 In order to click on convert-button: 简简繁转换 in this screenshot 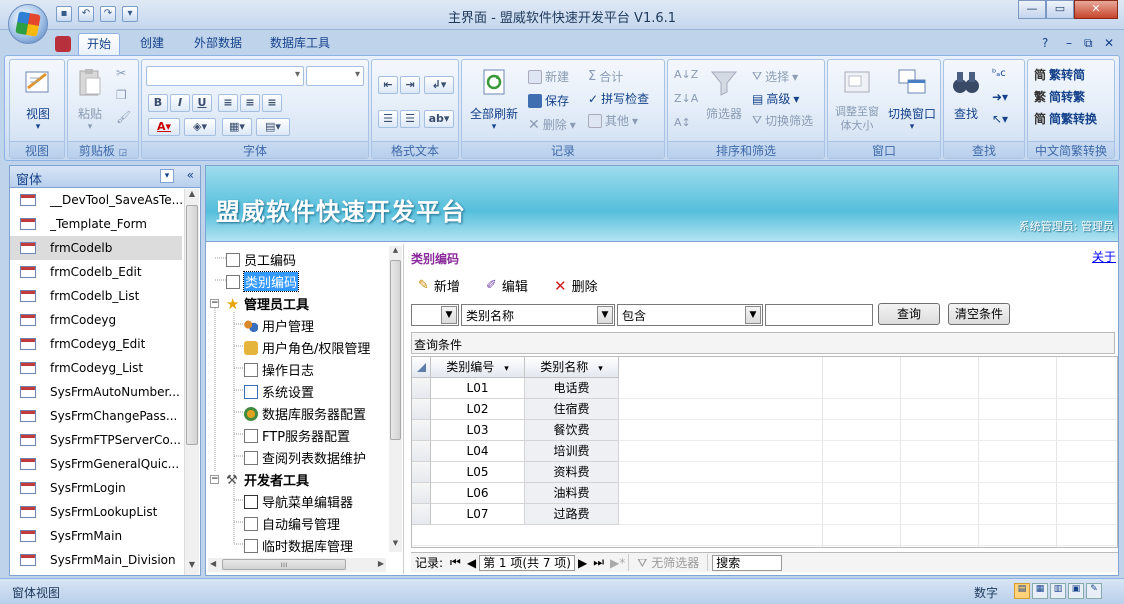, I will do `click(1065, 118)`.